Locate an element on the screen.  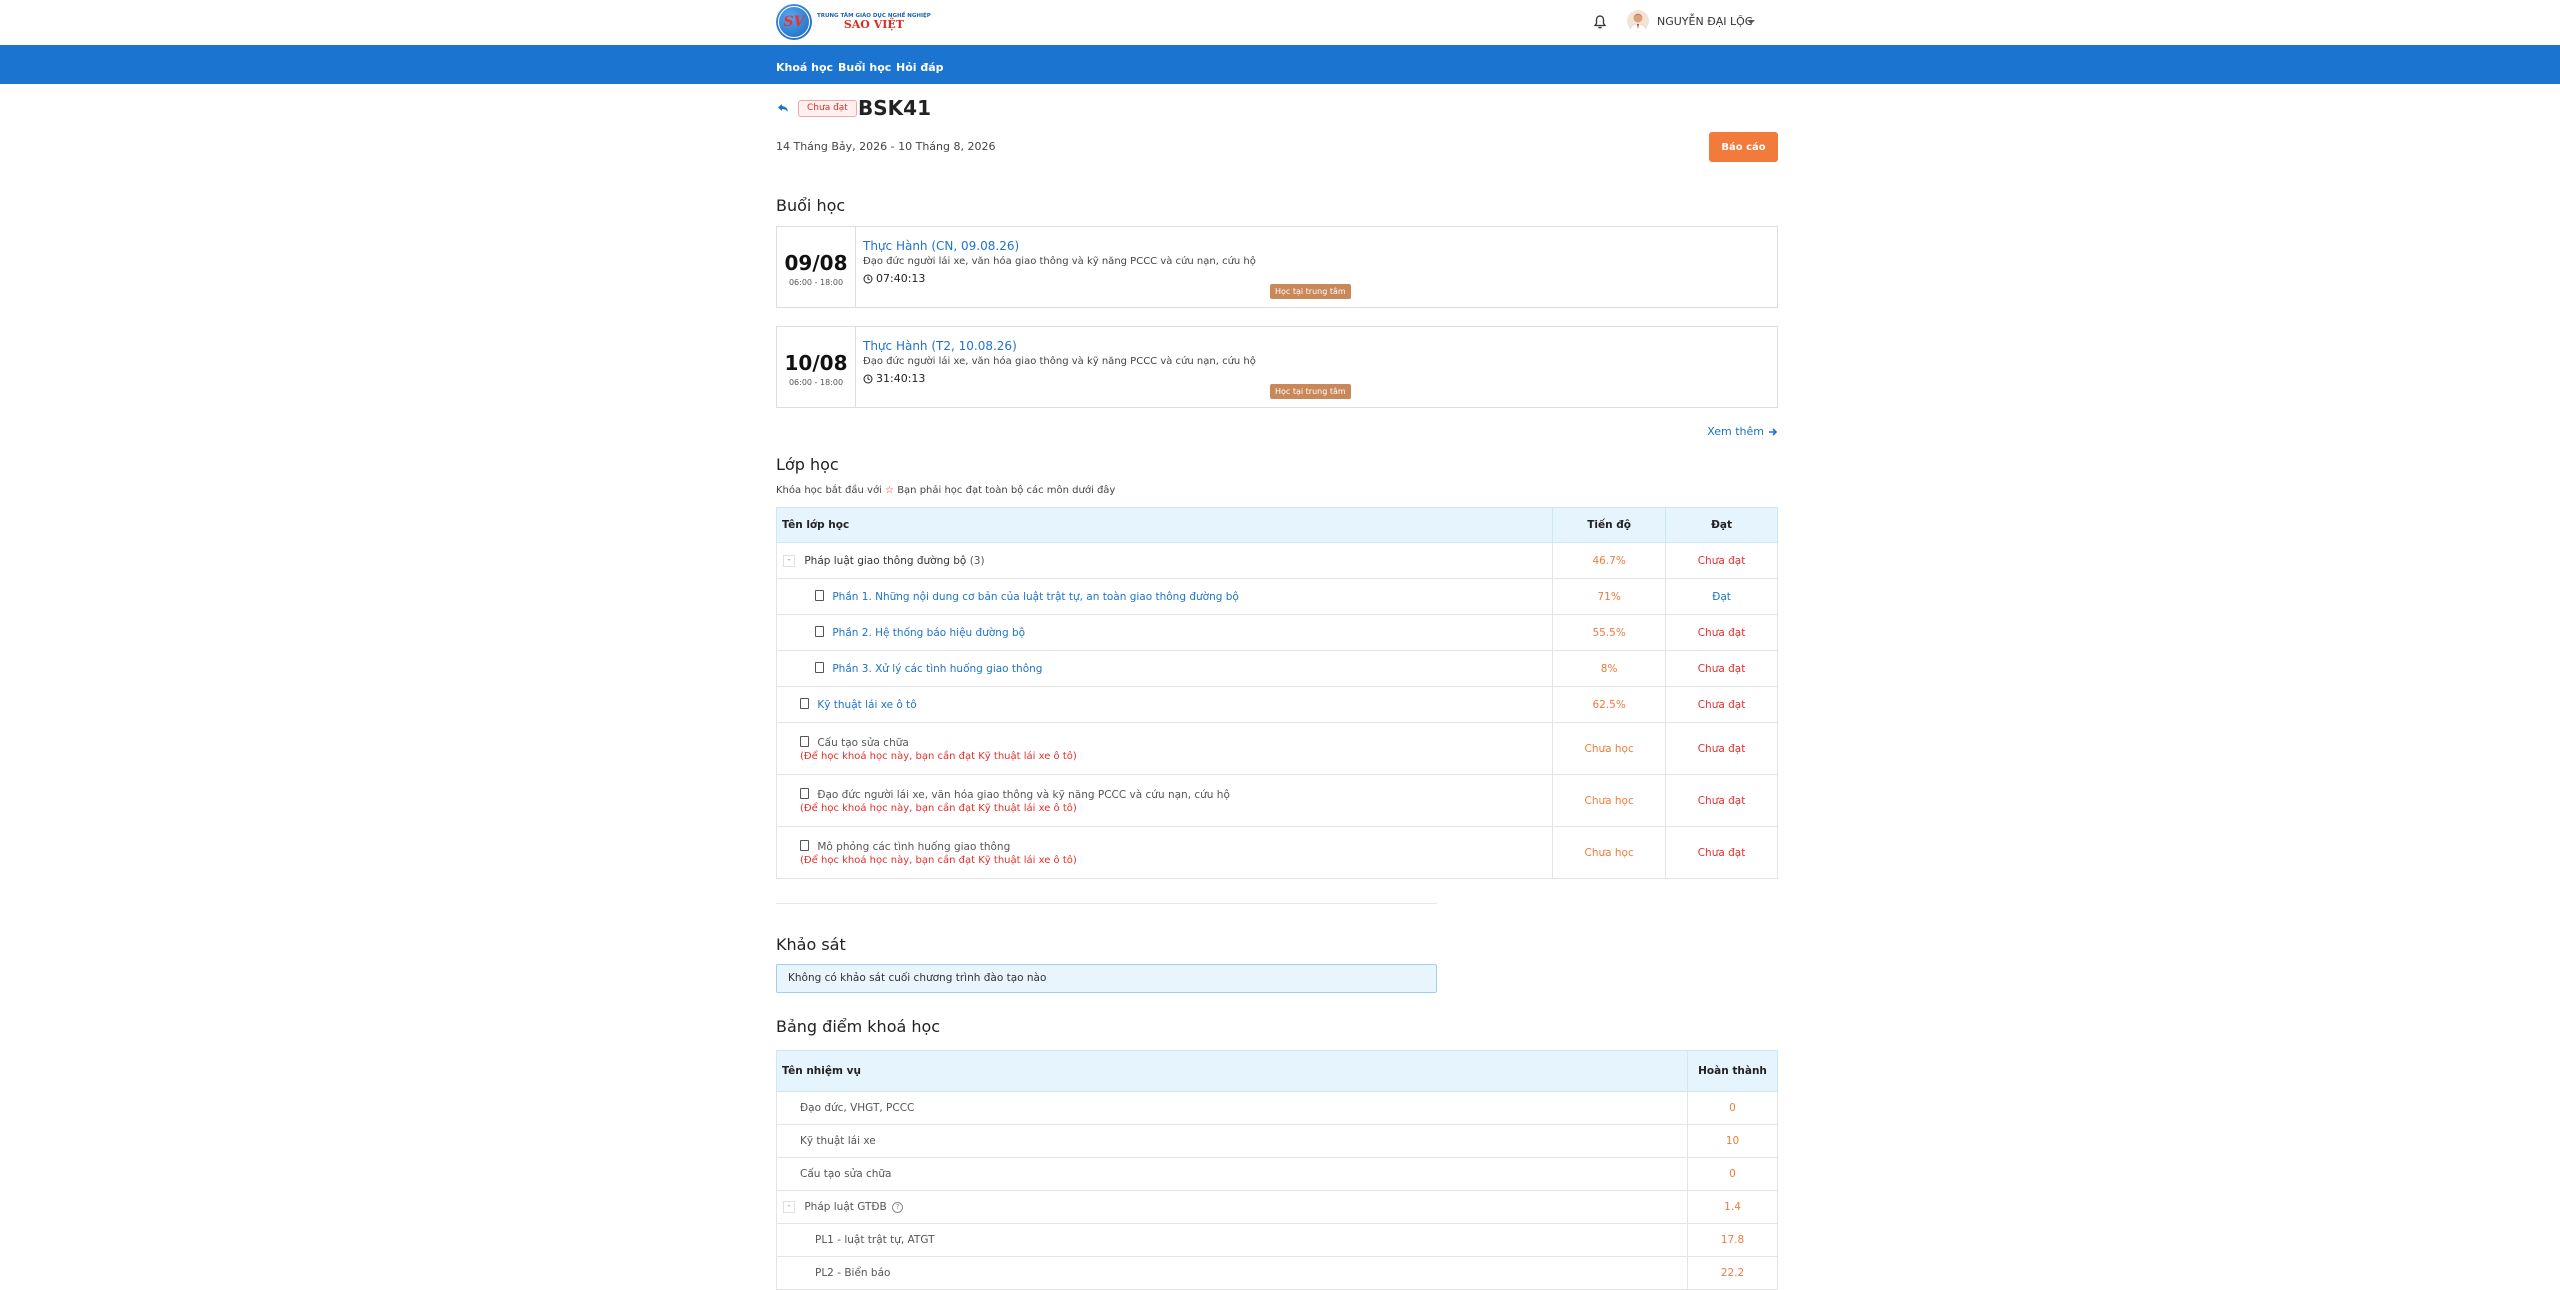
task-group-name: Pháp luật GTĐB is located at coordinates (845, 1207).